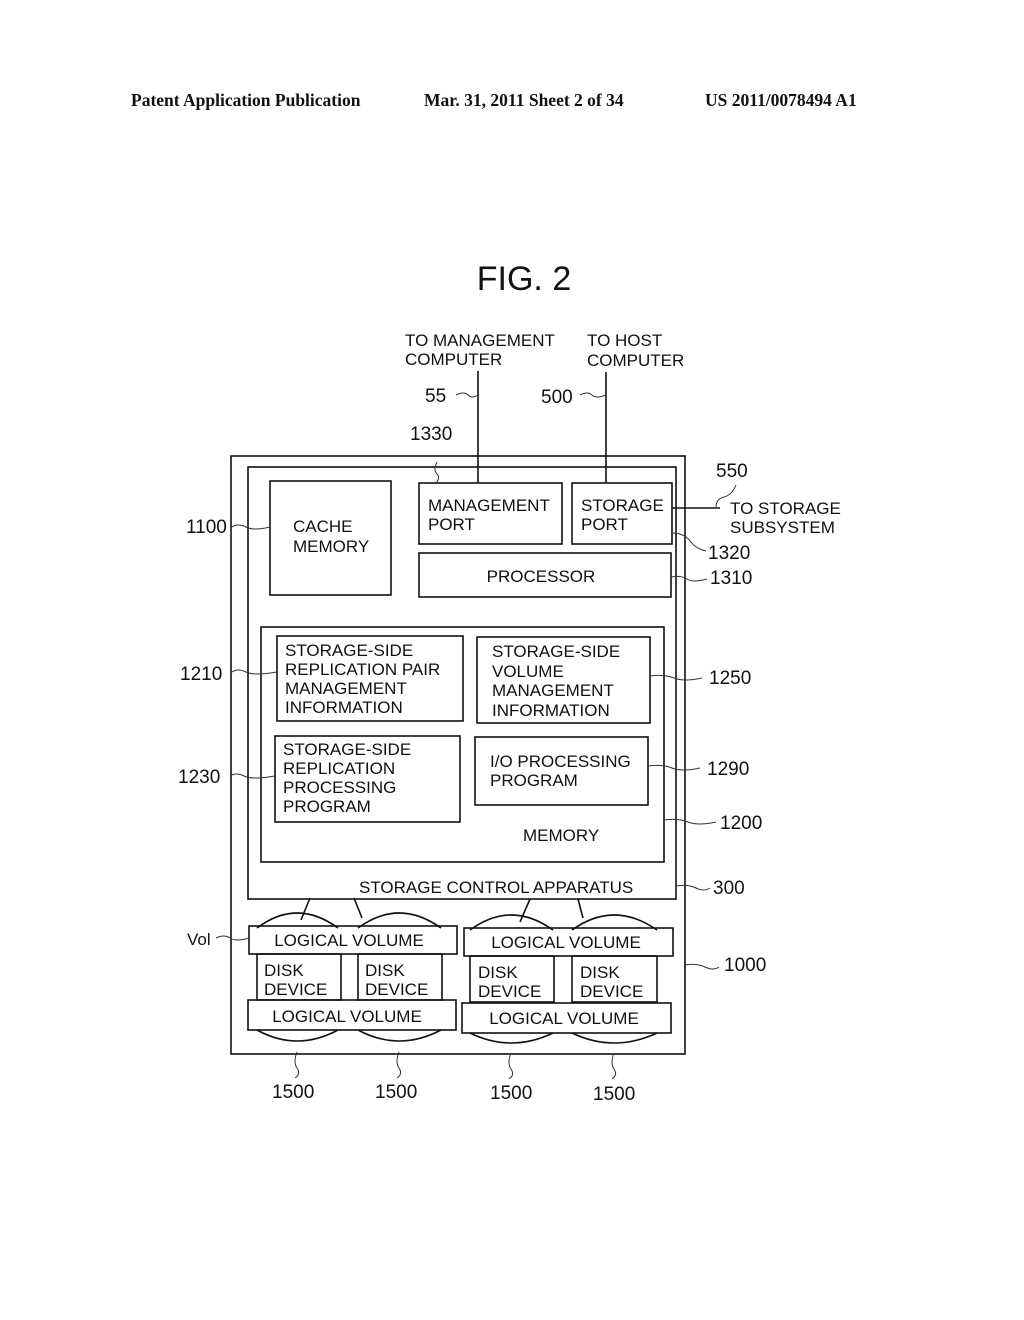 Image resolution: width=1024 pixels, height=1320 pixels. What do you see at coordinates (431, 434) in the screenshot?
I see `ref-1330: 1330` at bounding box center [431, 434].